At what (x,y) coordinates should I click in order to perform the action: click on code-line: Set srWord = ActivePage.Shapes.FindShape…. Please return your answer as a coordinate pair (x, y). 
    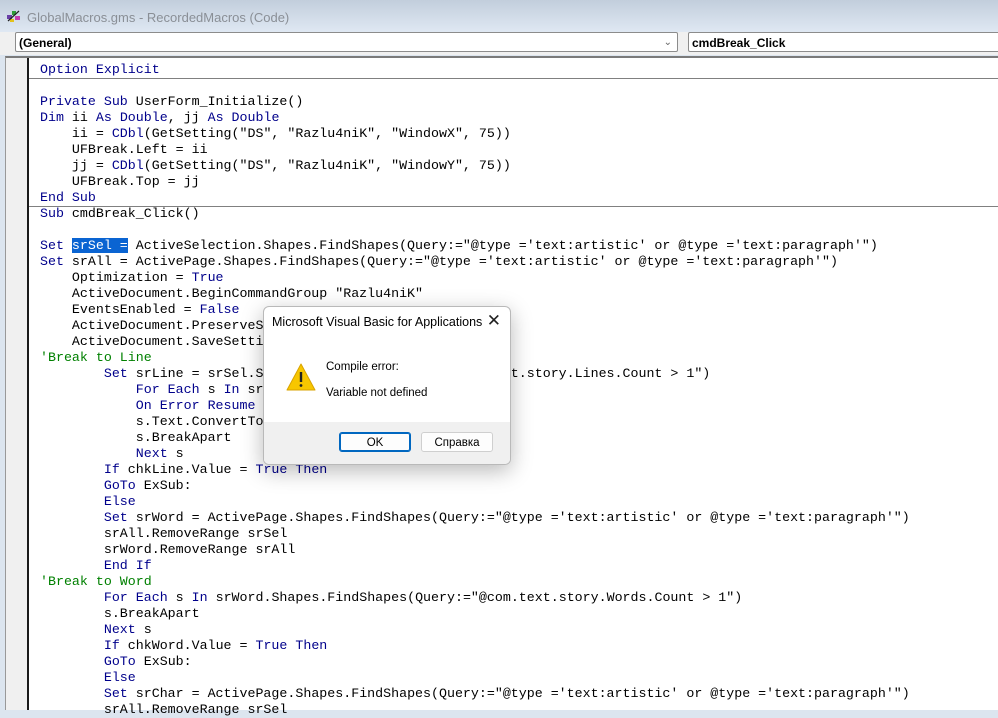
    Looking at the image, I should click on (475, 518).